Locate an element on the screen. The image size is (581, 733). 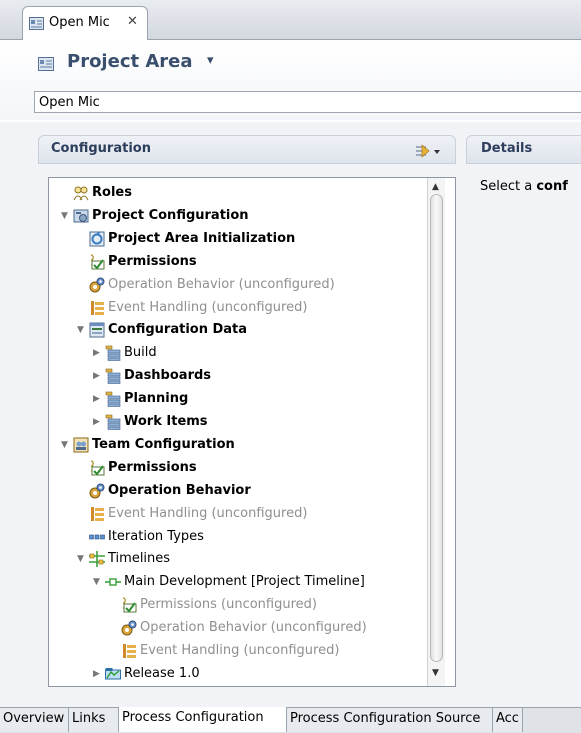
details-title: Details is located at coordinates (507, 148).